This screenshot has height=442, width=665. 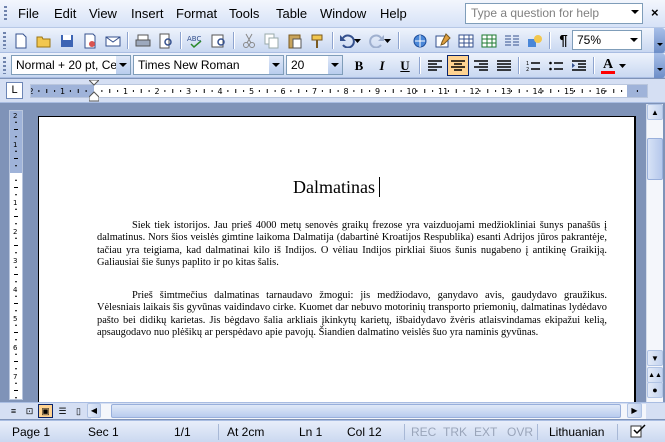 What do you see at coordinates (387, 40) in the screenshot?
I see `redo-dropdown-icon` at bounding box center [387, 40].